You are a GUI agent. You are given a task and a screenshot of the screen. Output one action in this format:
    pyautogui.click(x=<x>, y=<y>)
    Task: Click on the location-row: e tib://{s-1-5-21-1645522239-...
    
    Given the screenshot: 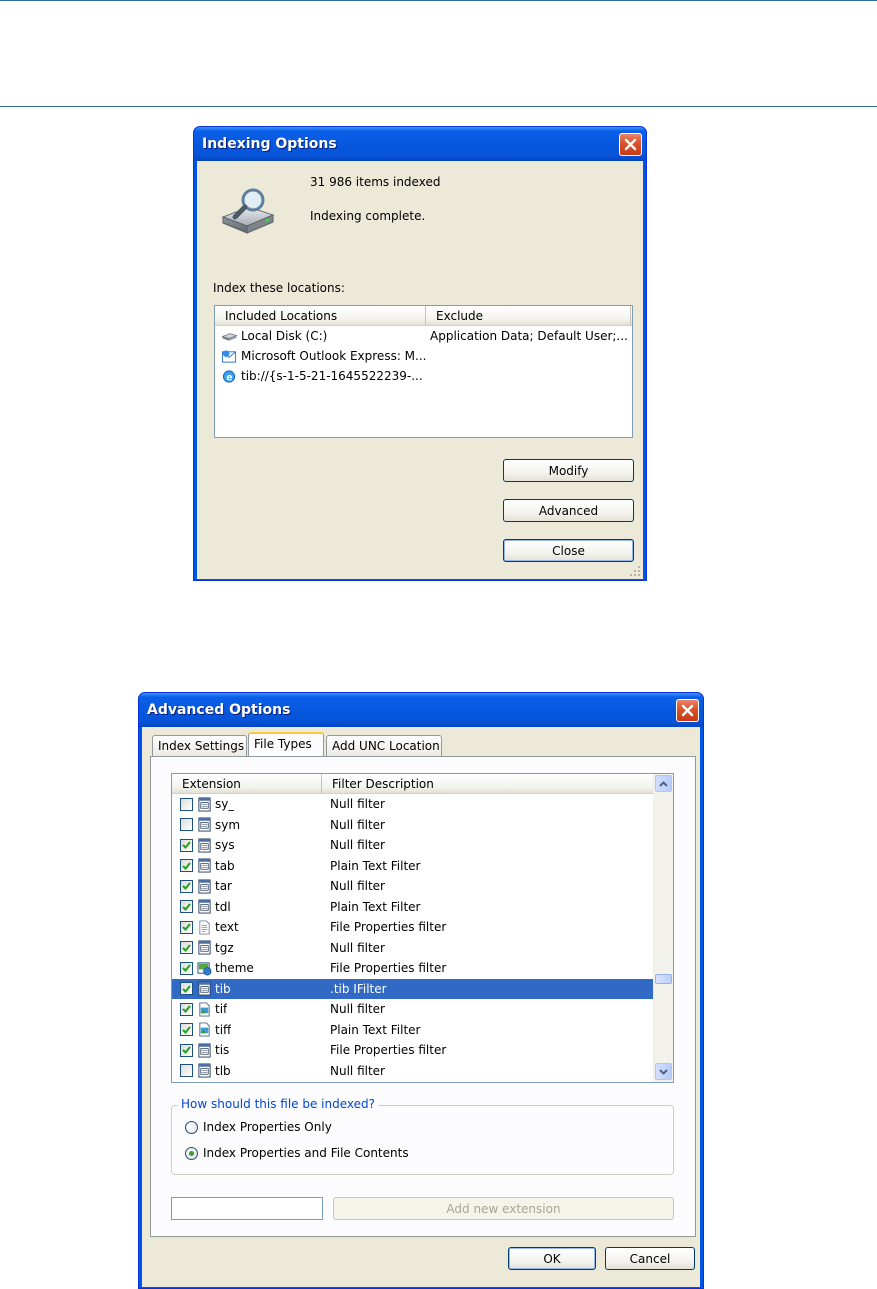 What is the action you would take?
    pyautogui.click(x=423, y=376)
    